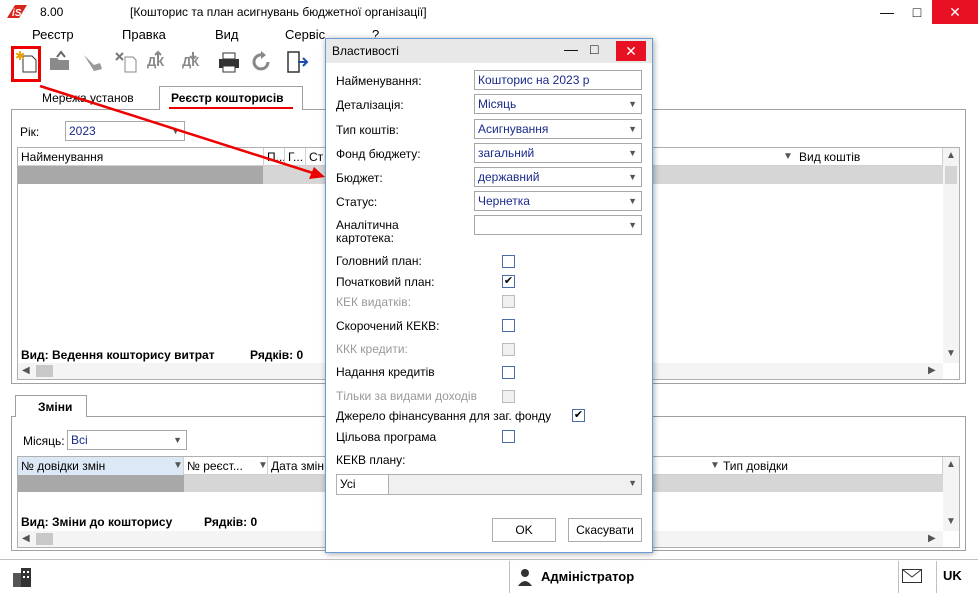 The height and width of the screenshot is (593, 978). Describe the element at coordinates (558, 104) in the screenshot. I see `detail-combo: Місяць ▼` at that location.